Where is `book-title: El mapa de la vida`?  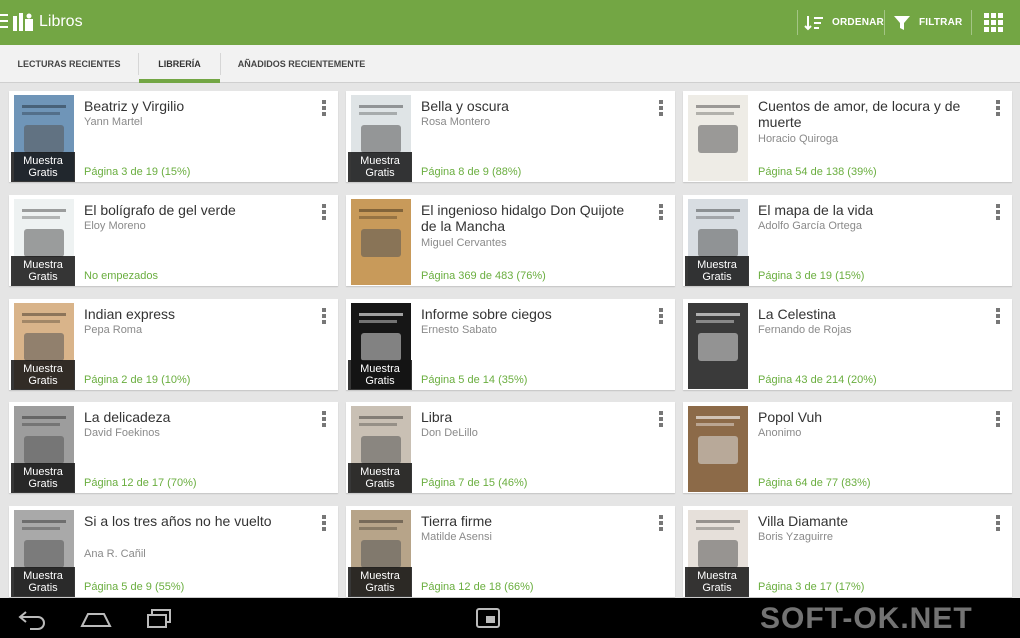
book-title: El mapa de la vida is located at coordinates (816, 210).